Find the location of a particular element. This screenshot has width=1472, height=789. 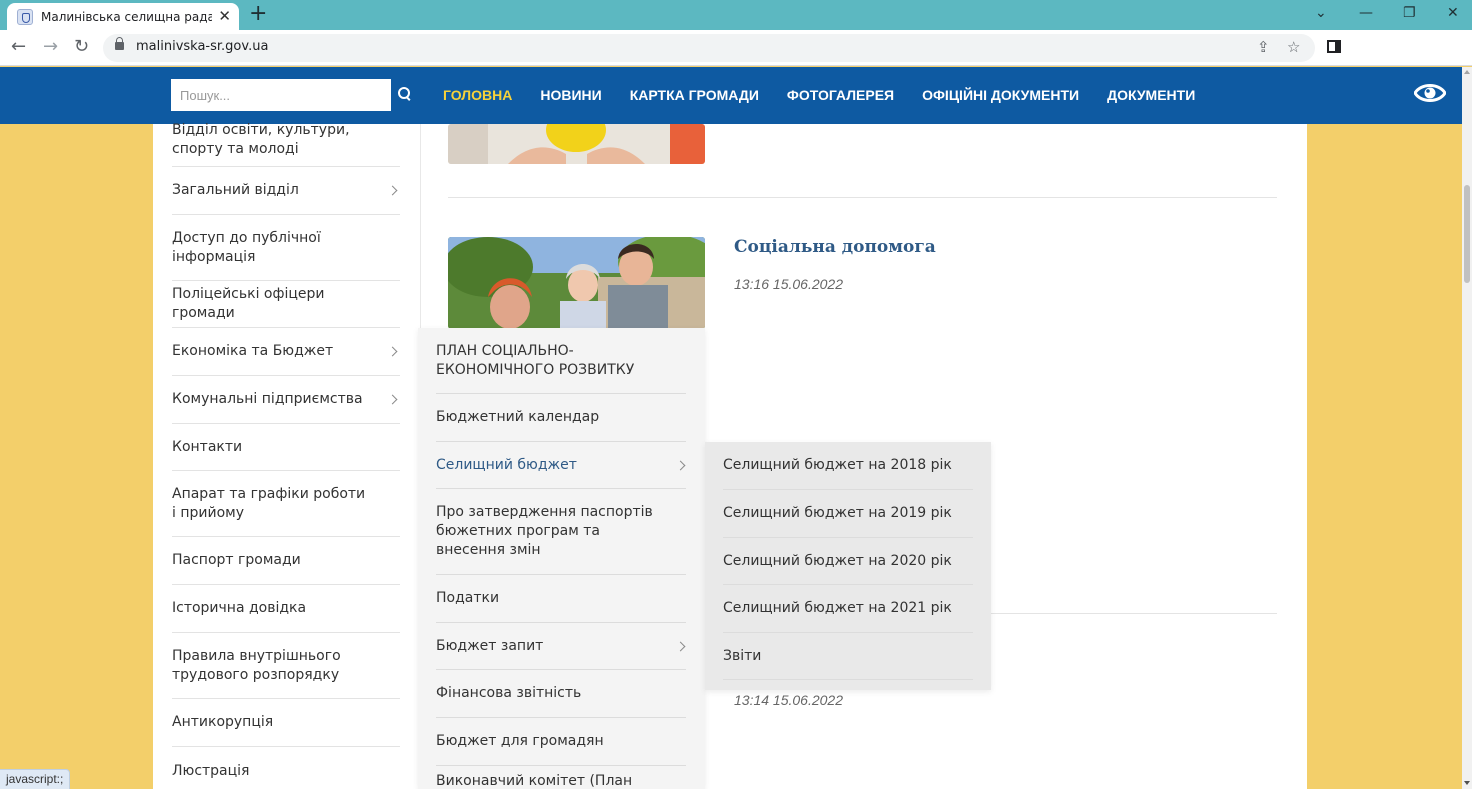

menu-item-community-card: КАРТКА ГРОМАДИ is located at coordinates (694, 95).